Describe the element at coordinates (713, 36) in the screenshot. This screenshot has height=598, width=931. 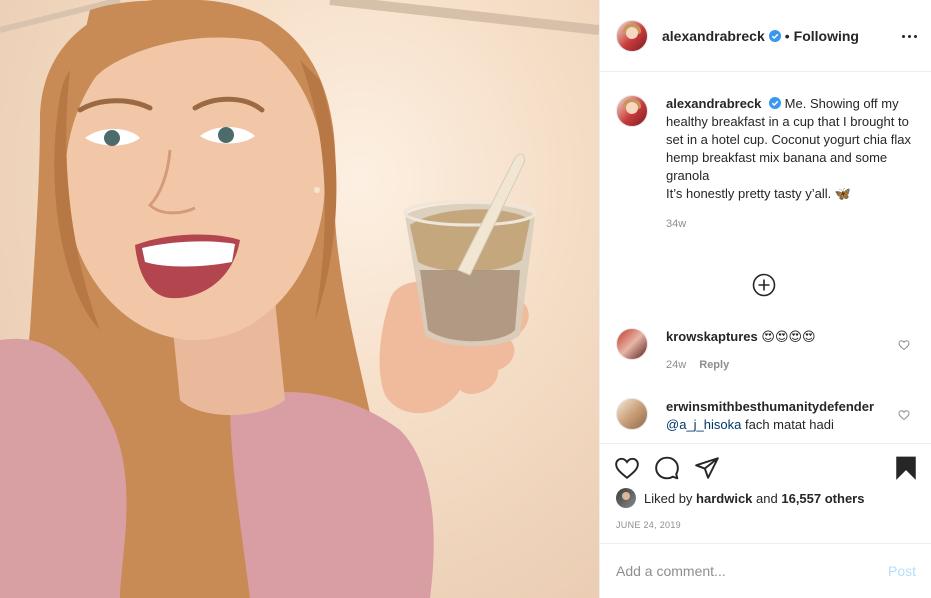
I see `author-username: alexandrabreck` at that location.